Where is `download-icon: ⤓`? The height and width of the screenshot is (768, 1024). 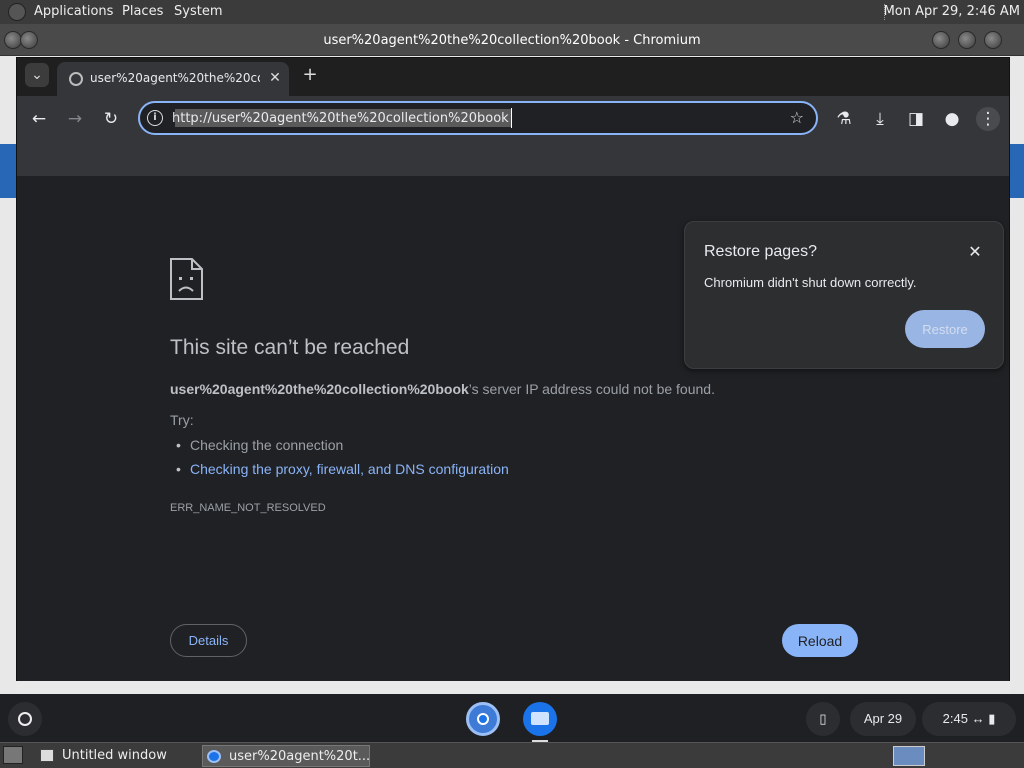 download-icon: ⤓ is located at coordinates (880, 119).